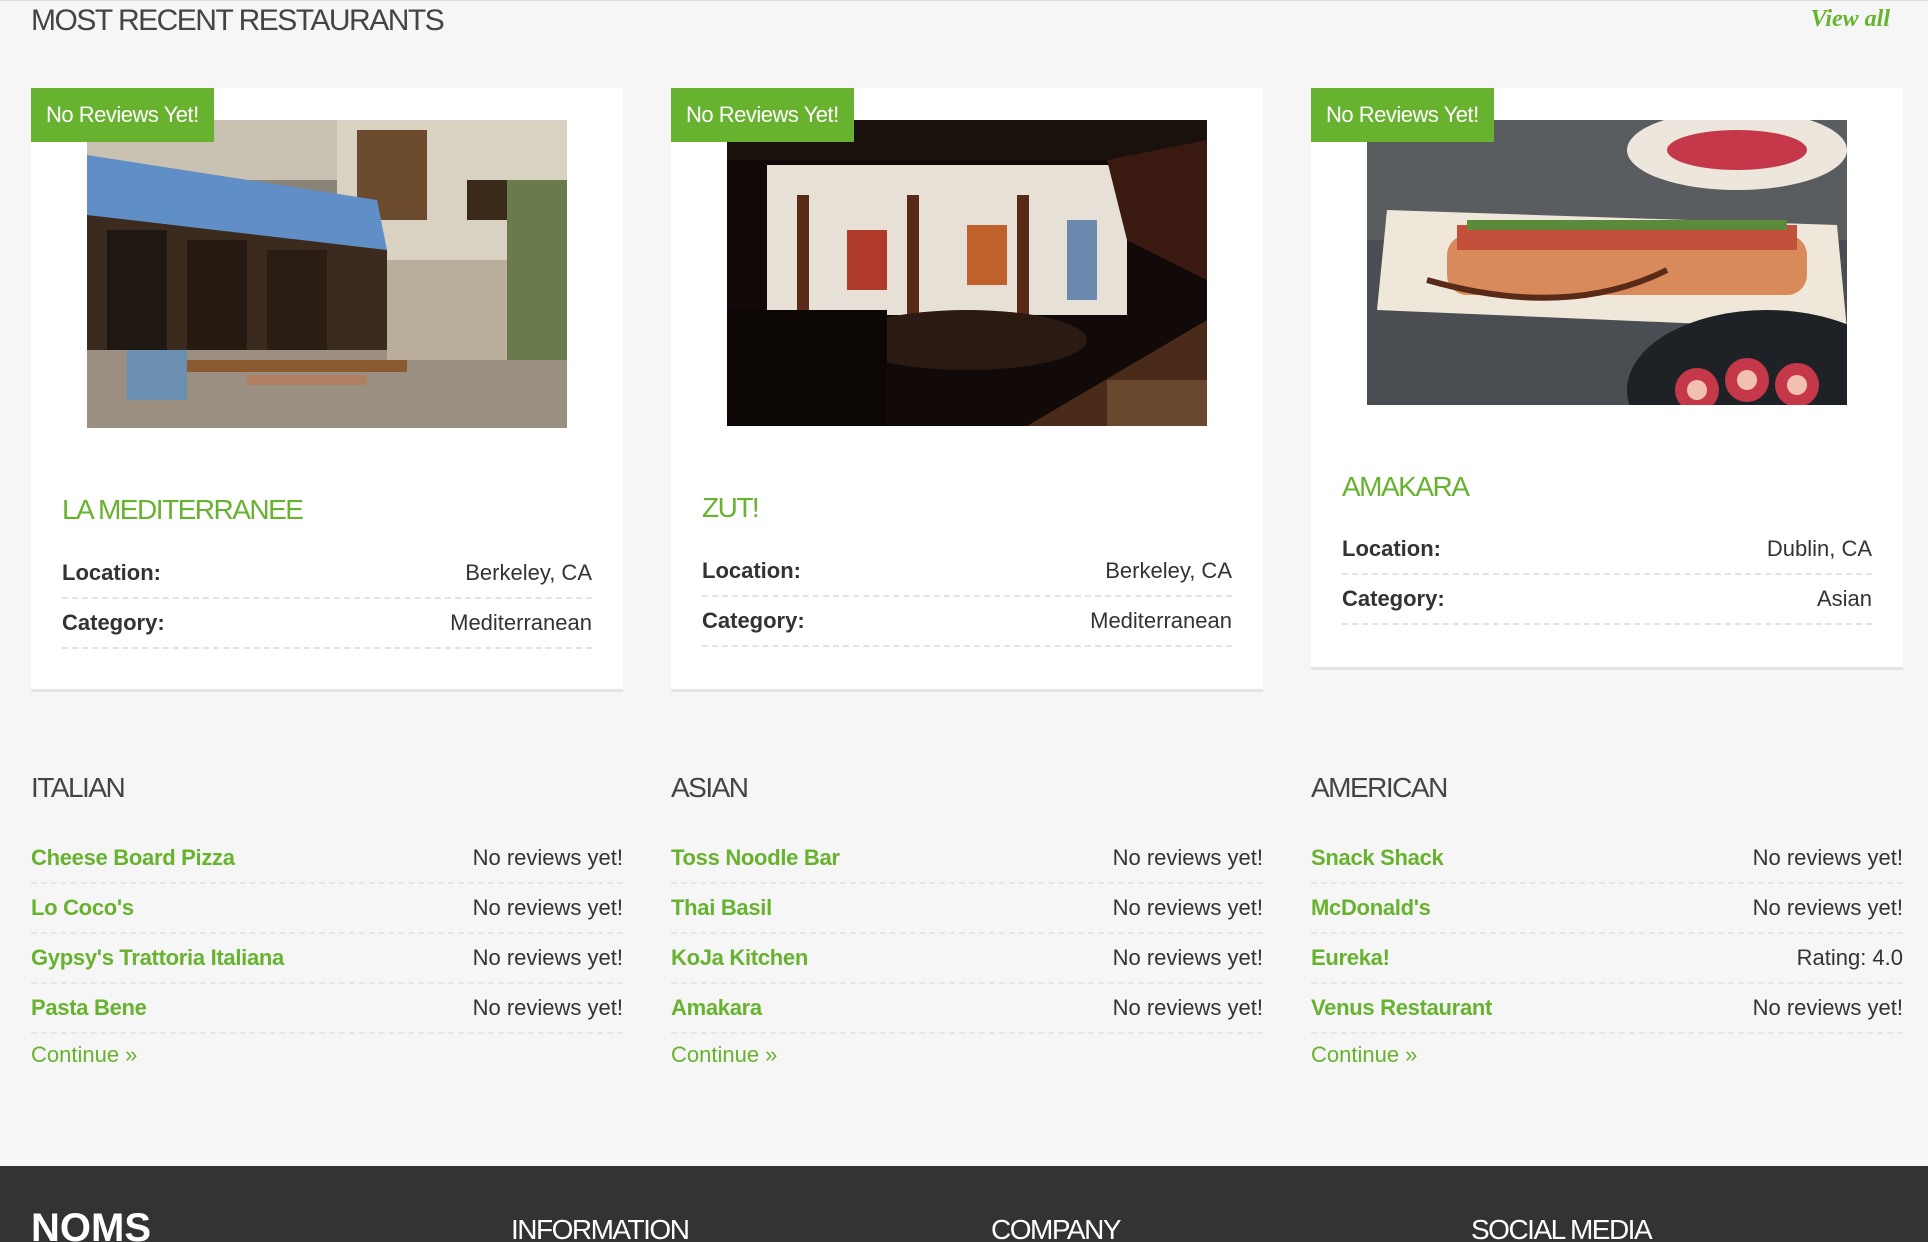  Describe the element at coordinates (1607, 1009) in the screenshot. I see `list-item: Venus Restaurant No reviews yet!` at that location.